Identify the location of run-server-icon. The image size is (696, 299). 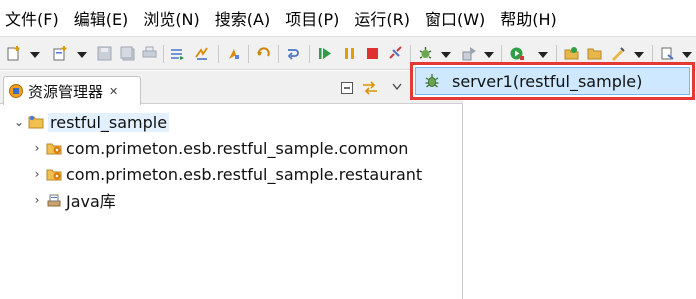
(469, 53).